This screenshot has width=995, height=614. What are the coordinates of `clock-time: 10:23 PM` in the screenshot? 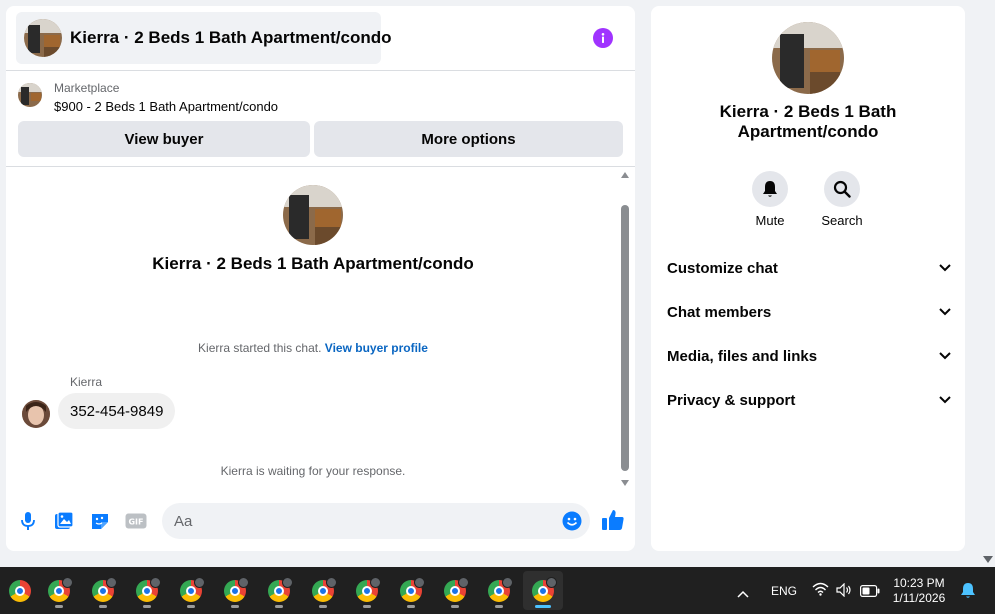 It's located at (919, 583).